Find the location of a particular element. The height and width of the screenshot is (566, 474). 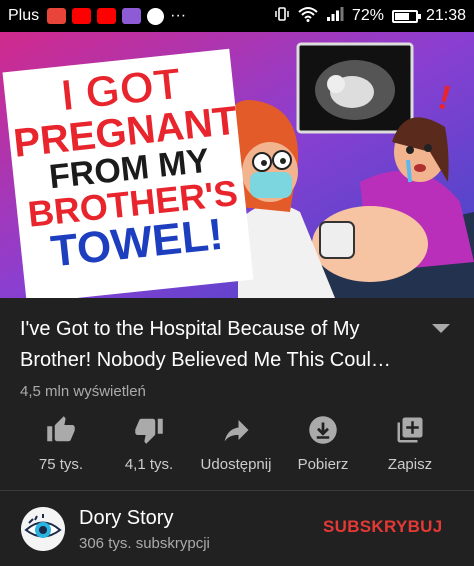

eye-logo-icon is located at coordinates (43, 529).